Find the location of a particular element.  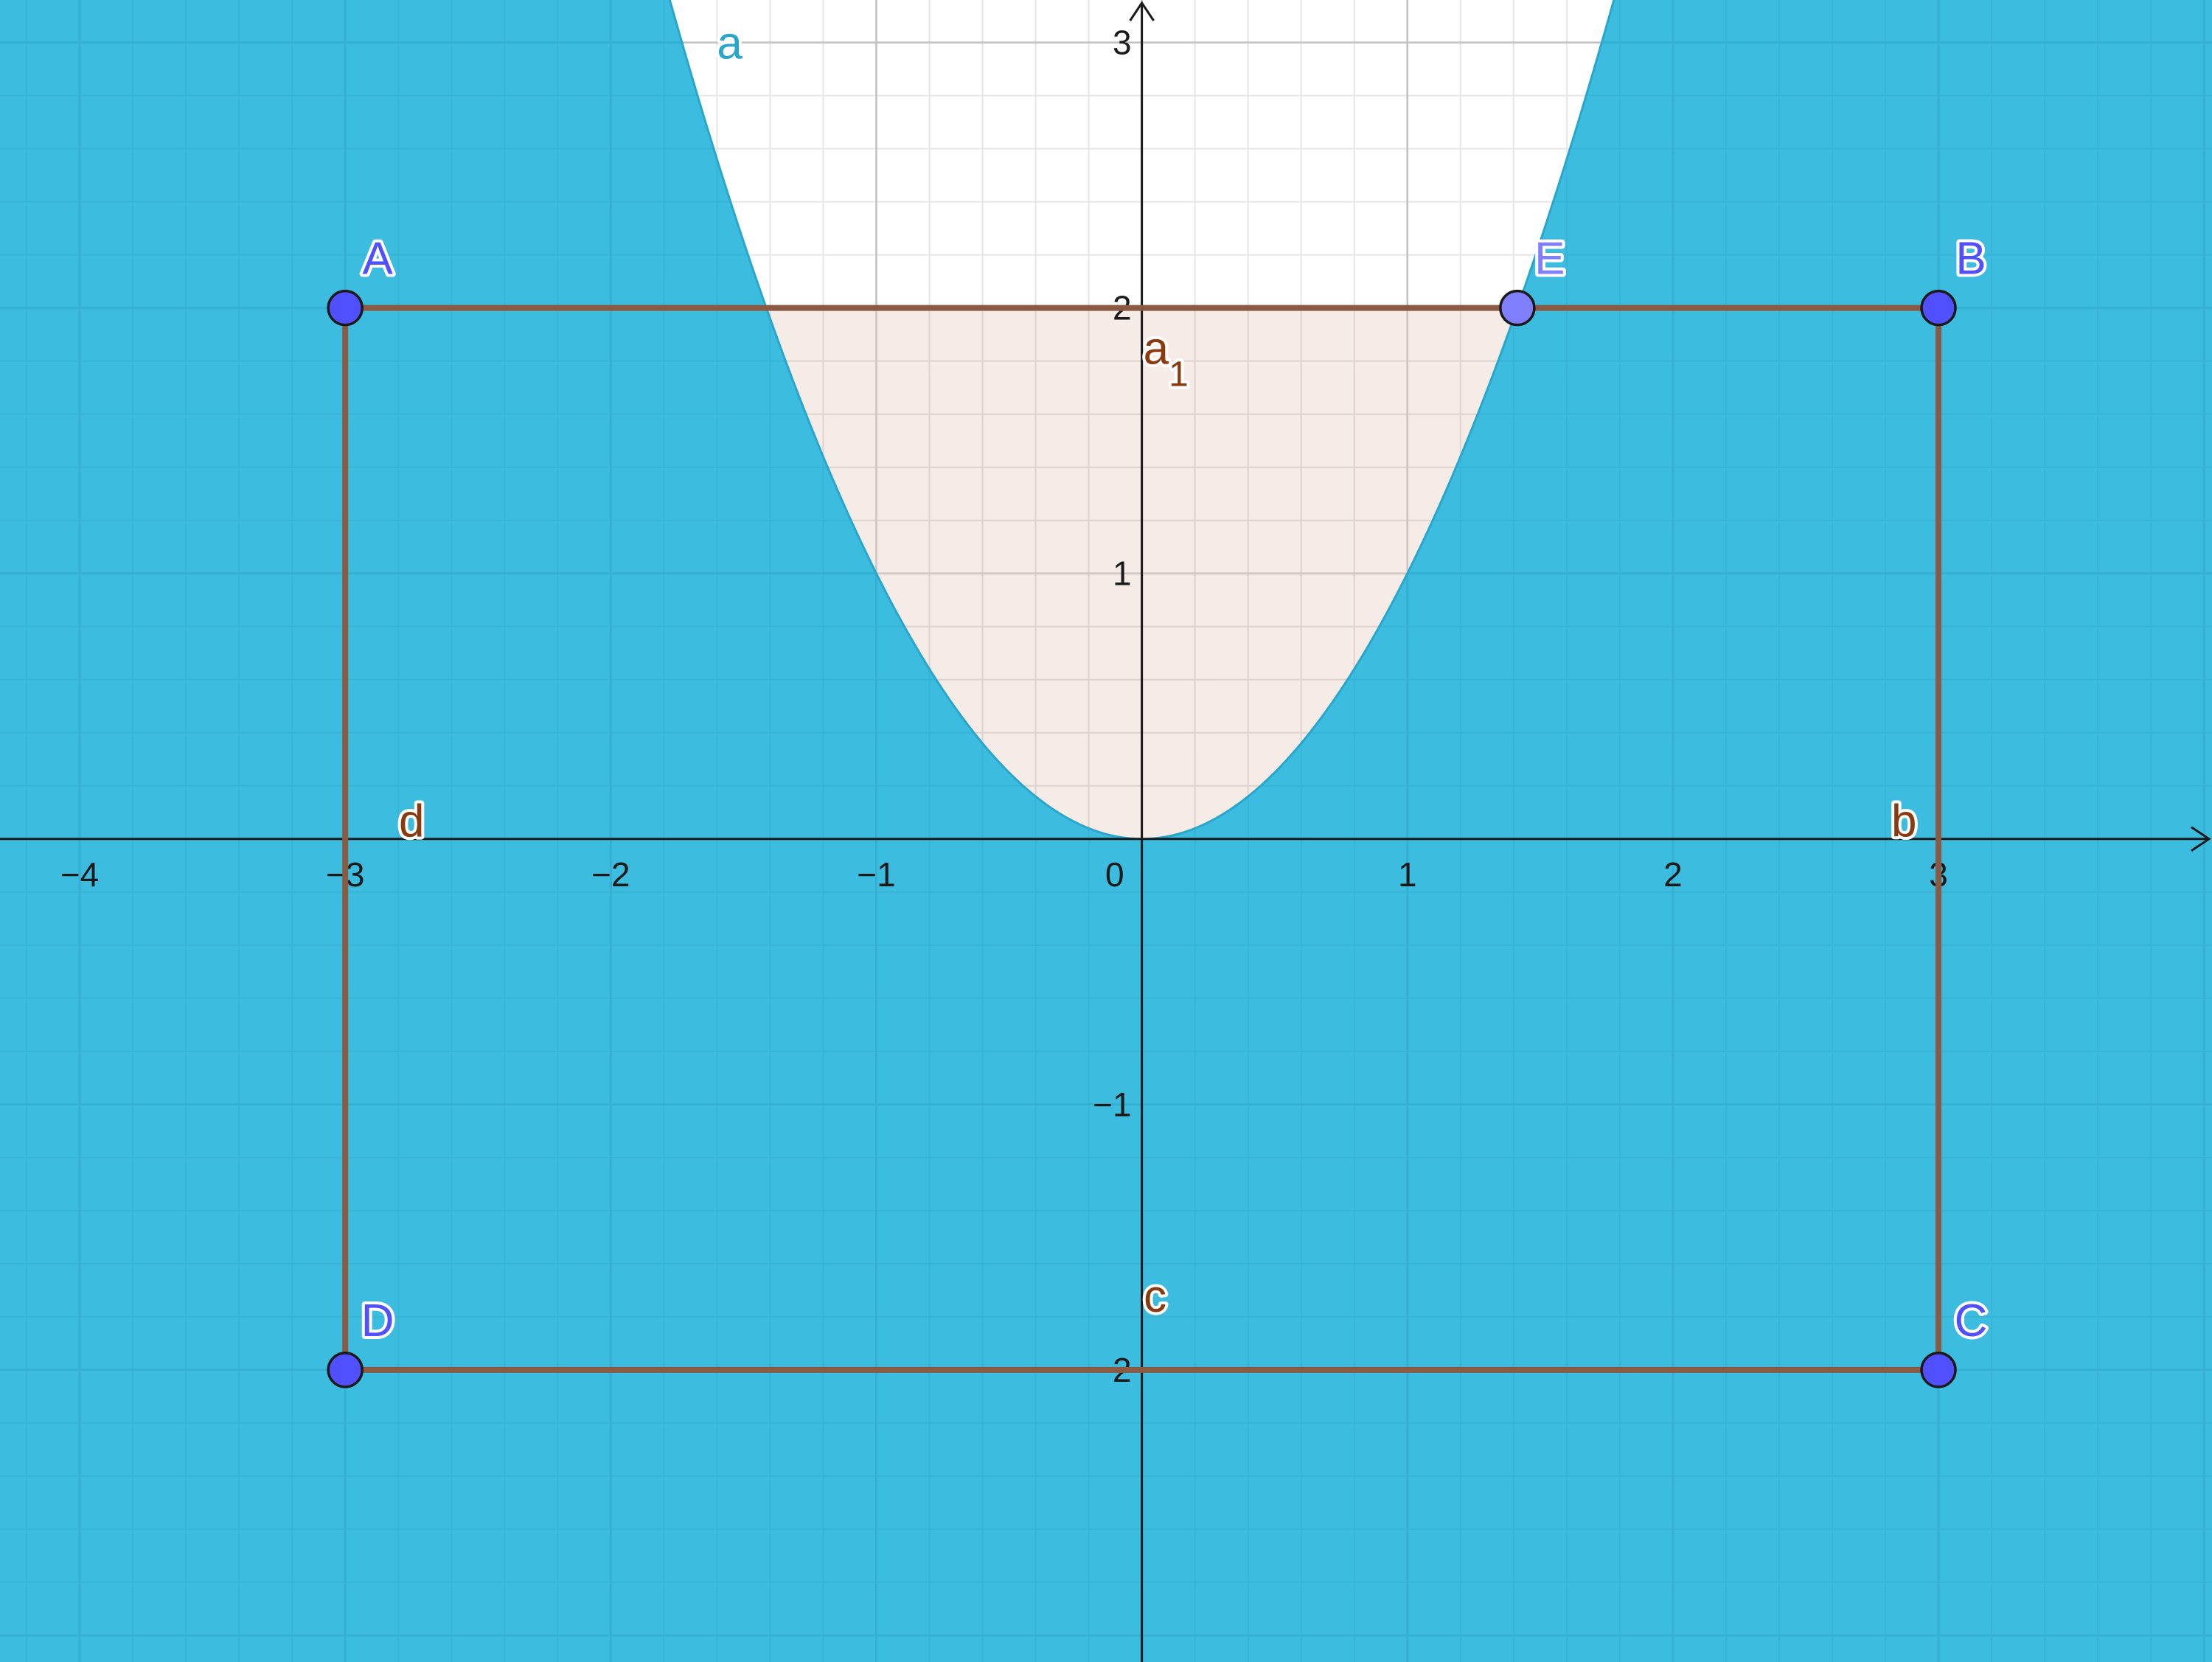

x-tick-label: 2 is located at coordinates (1673, 875).